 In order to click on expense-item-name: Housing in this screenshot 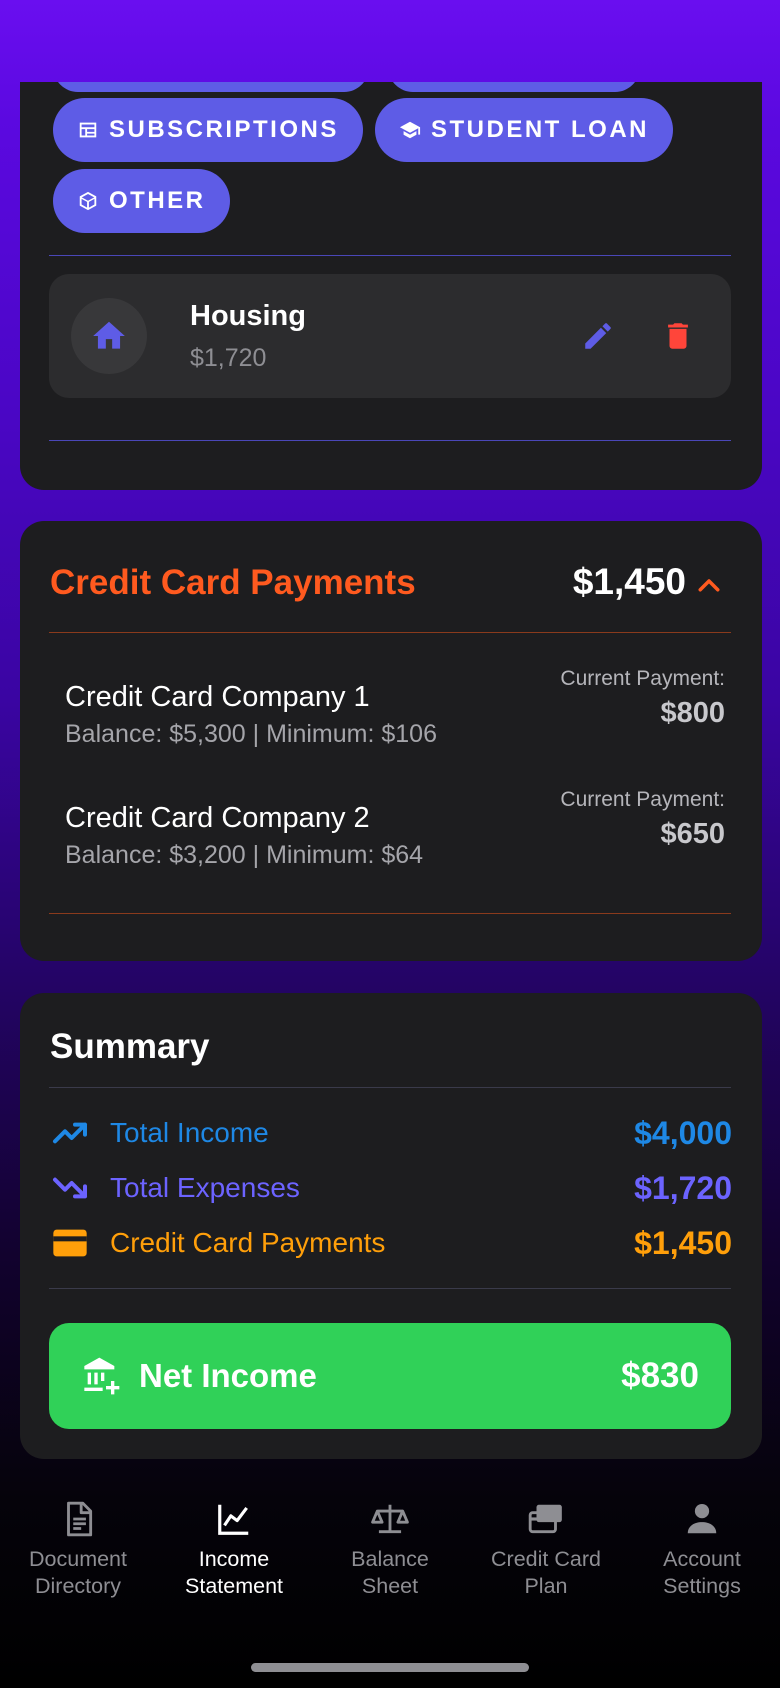, I will do `click(248, 316)`.